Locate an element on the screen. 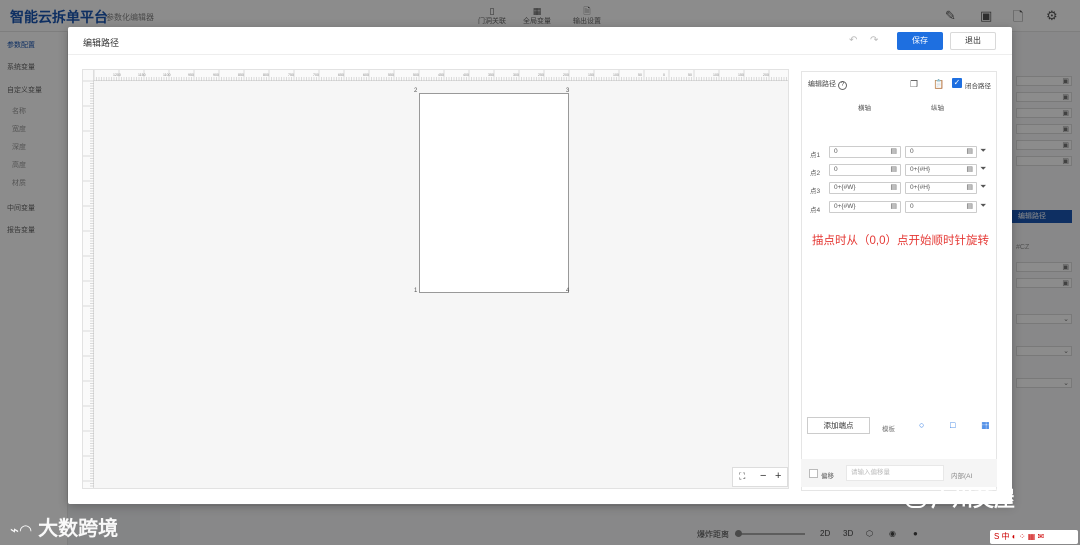 This screenshot has width=1080, height=545. ruler-label: 550 is located at coordinates (391, 75).